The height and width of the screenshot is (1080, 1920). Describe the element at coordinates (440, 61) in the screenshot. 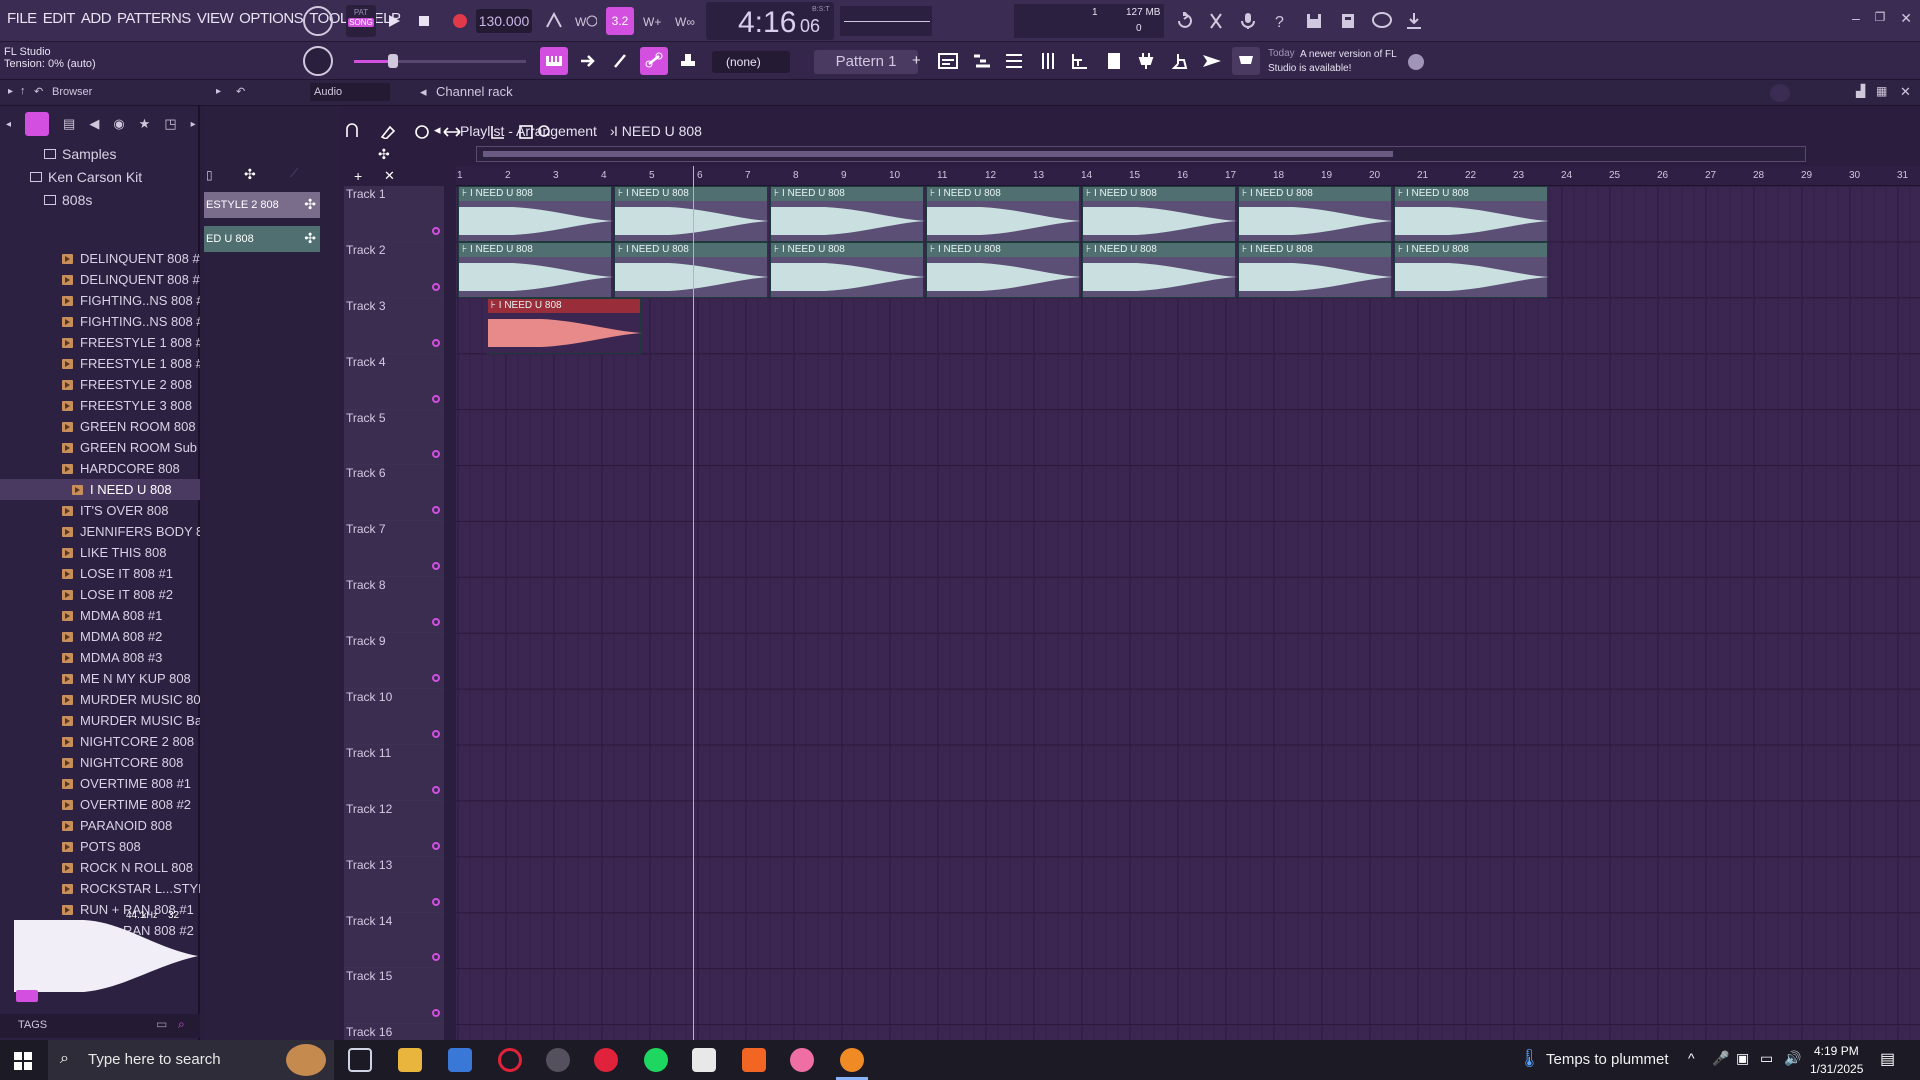

I see `master-volume-slider` at that location.